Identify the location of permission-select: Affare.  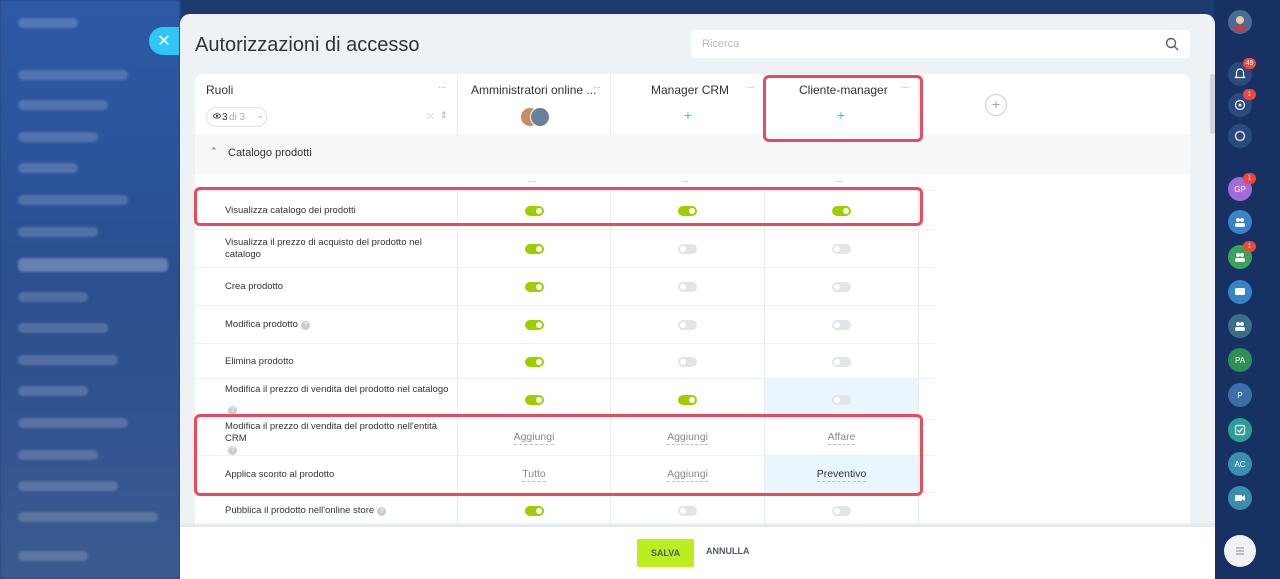
(841, 438).